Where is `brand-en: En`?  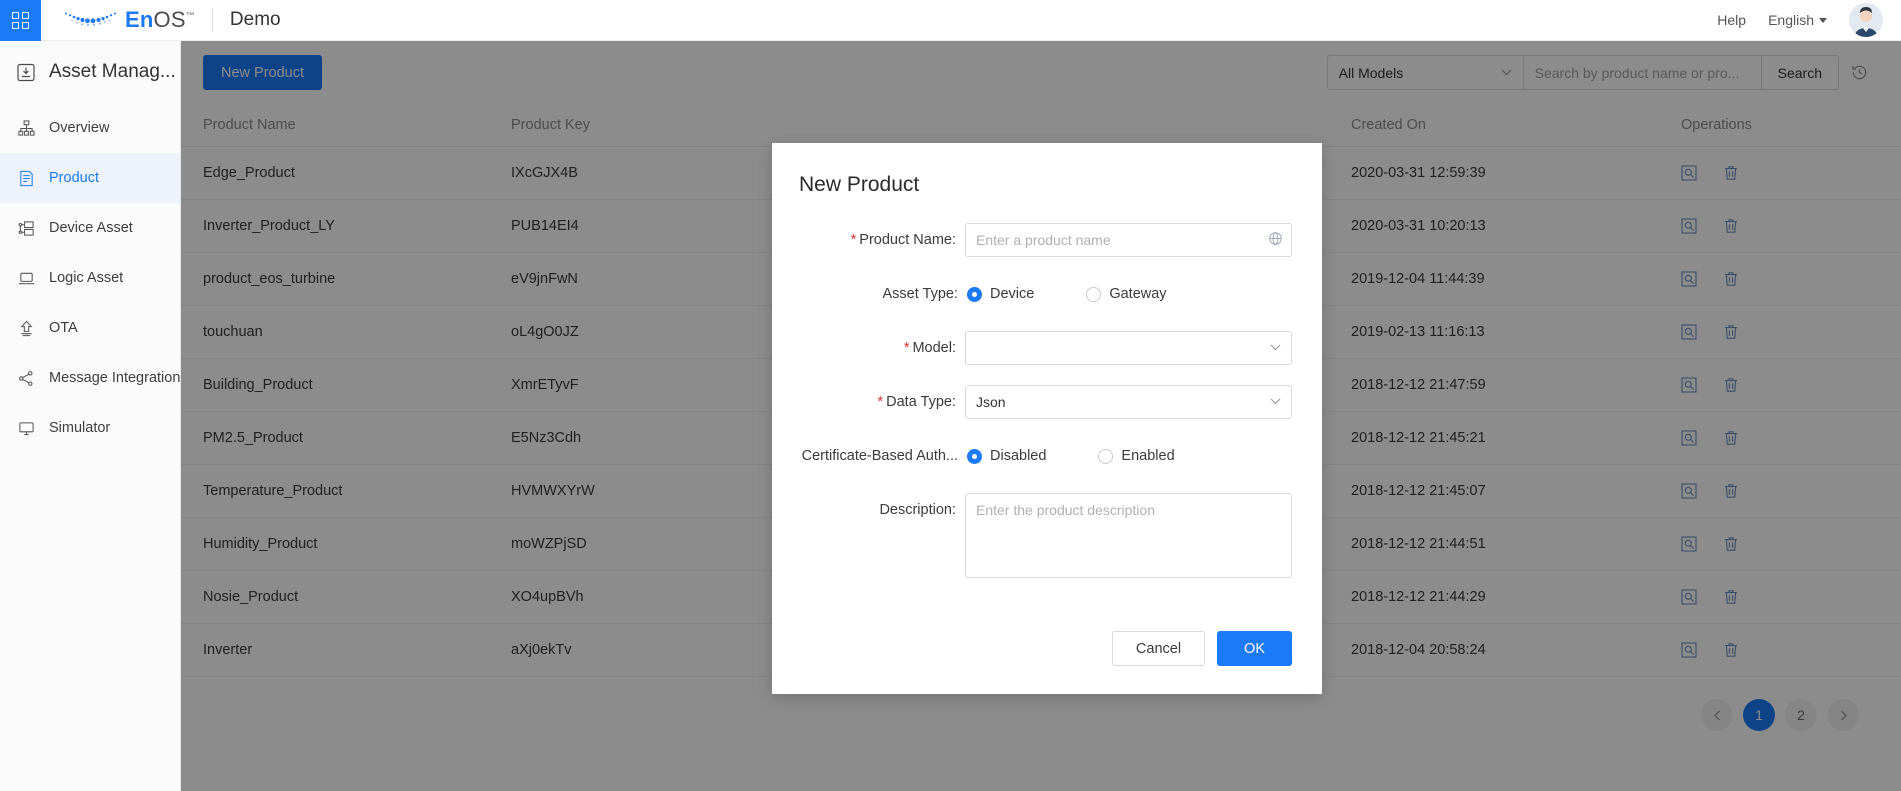 brand-en: En is located at coordinates (139, 19).